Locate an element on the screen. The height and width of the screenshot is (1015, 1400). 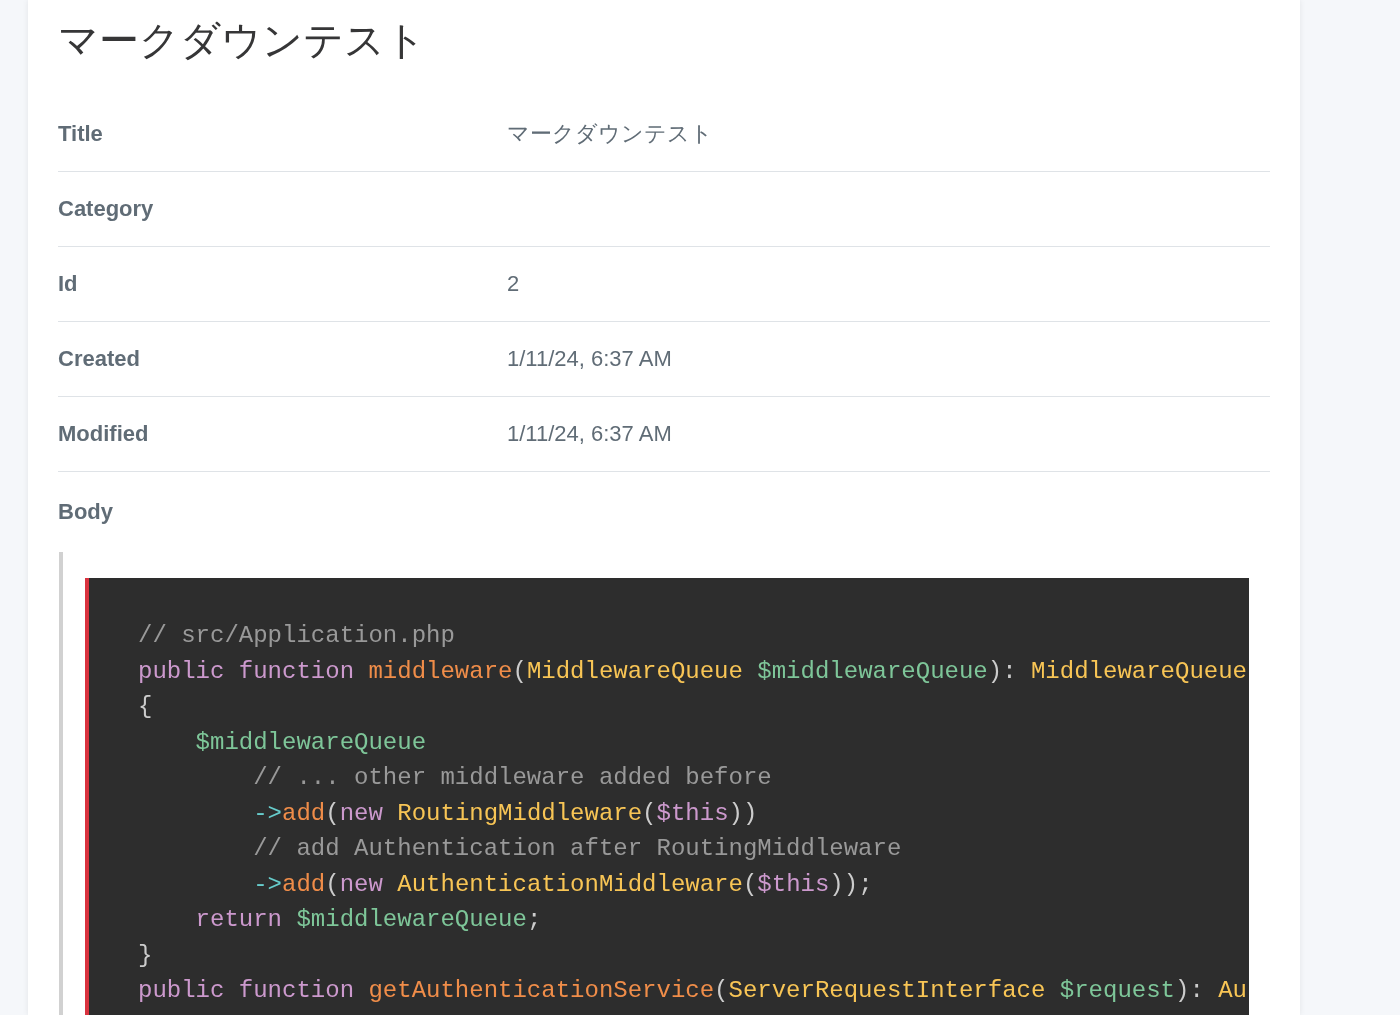
page-heading: マークダウンテスト is located at coordinates (242, 40).